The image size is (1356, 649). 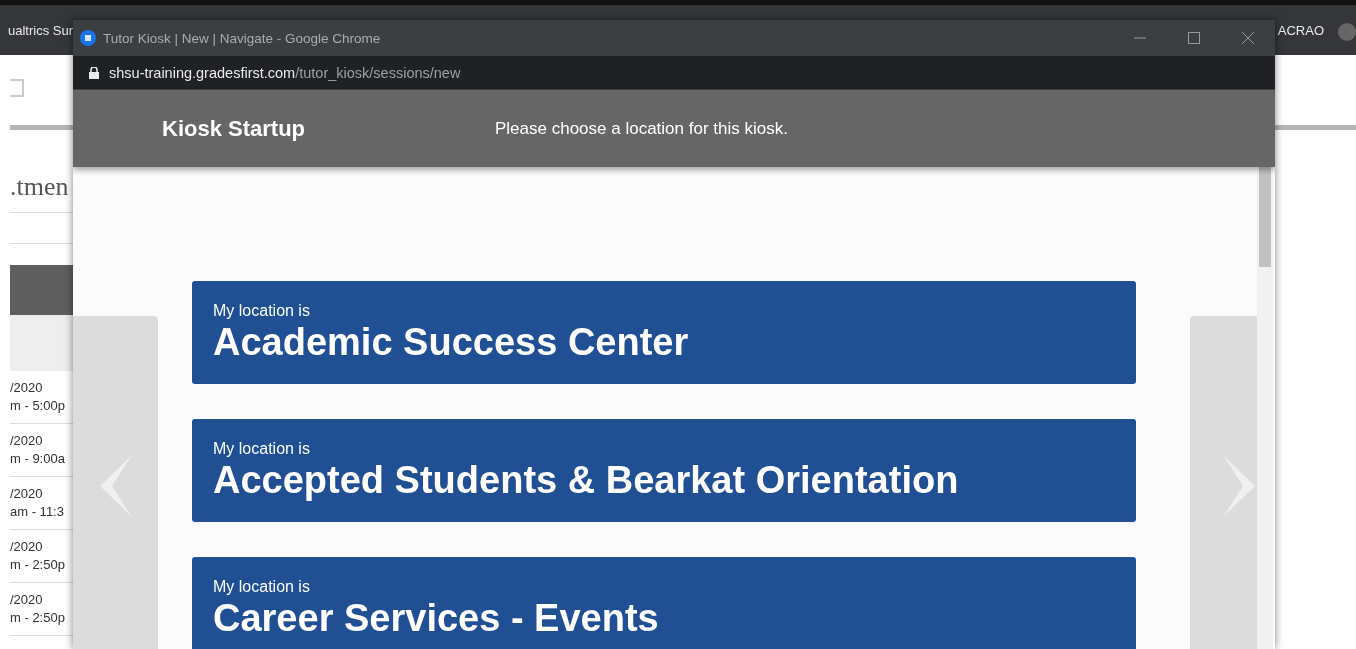 What do you see at coordinates (664, 470) in the screenshot?
I see `location-button: My location is Accepted Students & Bearkat Orientation` at bounding box center [664, 470].